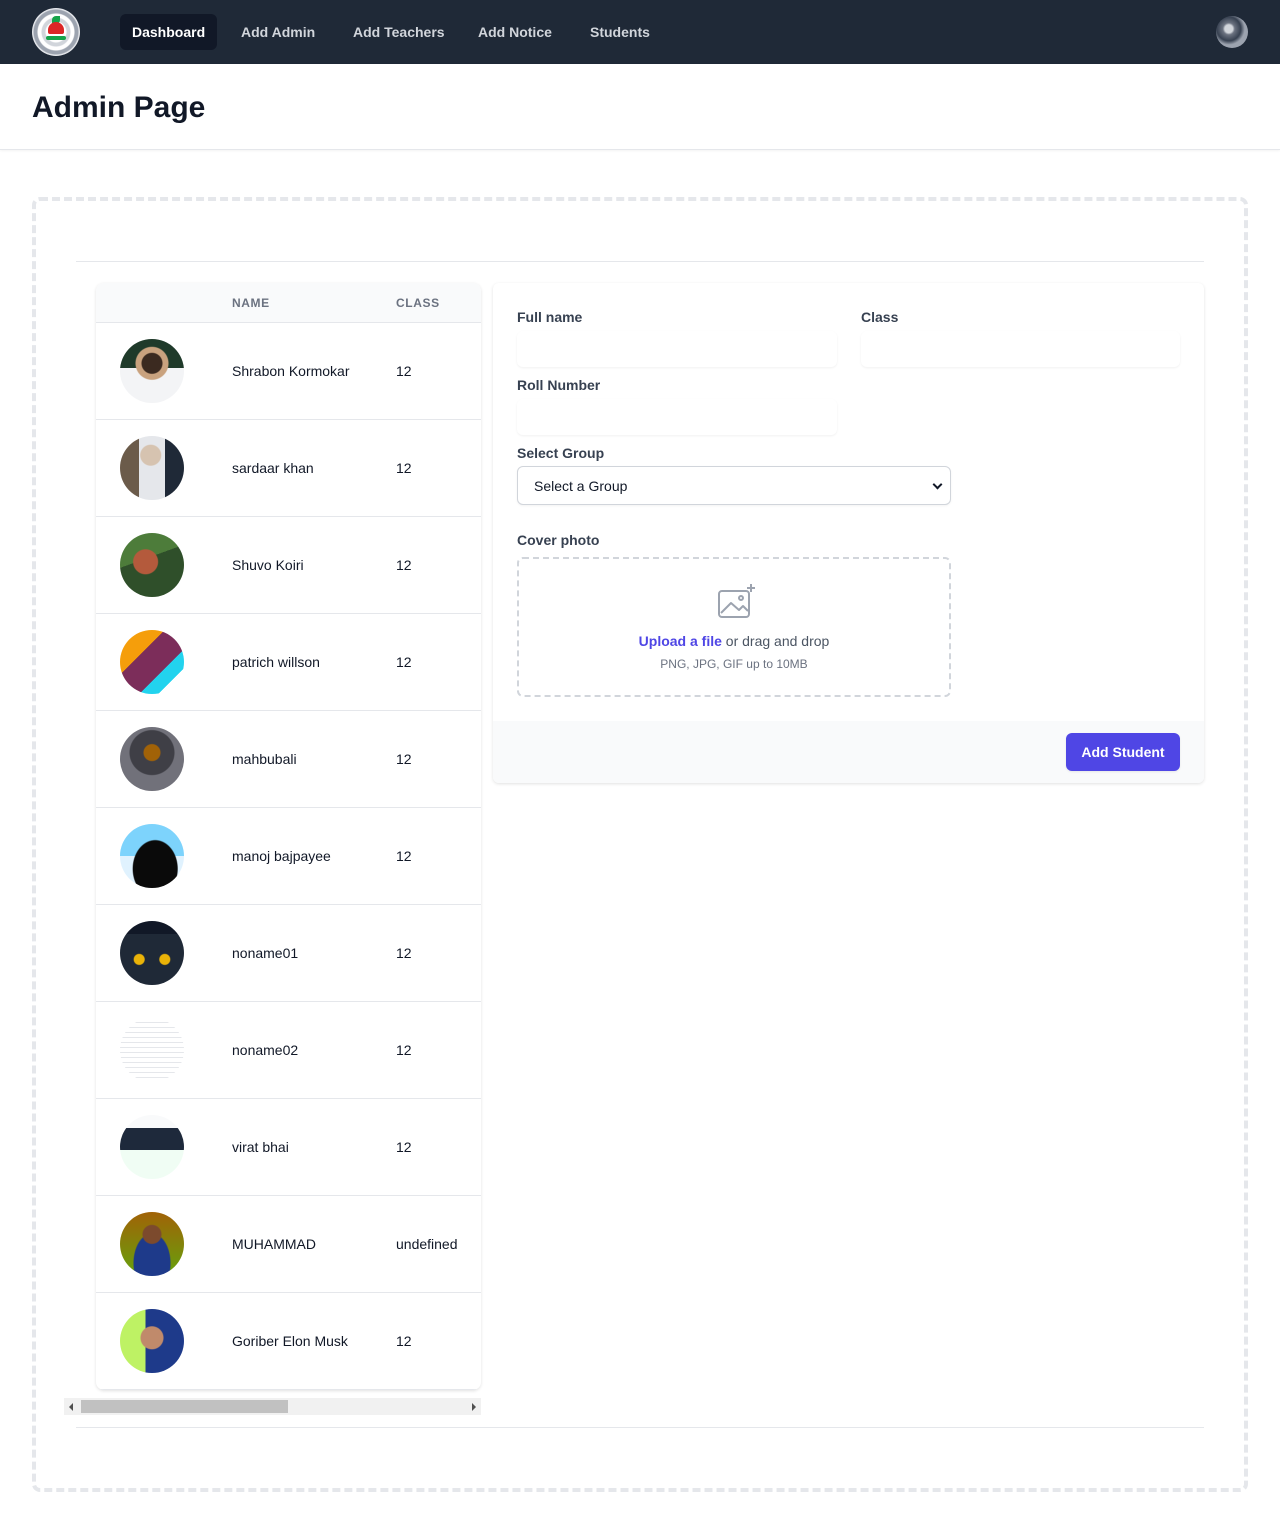  What do you see at coordinates (880, 317) in the screenshot?
I see `class-label: Class` at bounding box center [880, 317].